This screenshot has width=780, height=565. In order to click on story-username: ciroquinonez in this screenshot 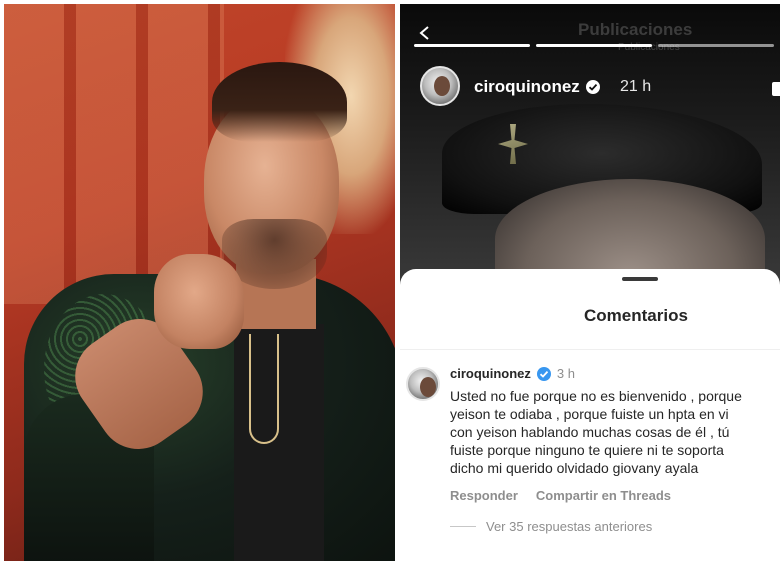, I will do `click(537, 87)`.